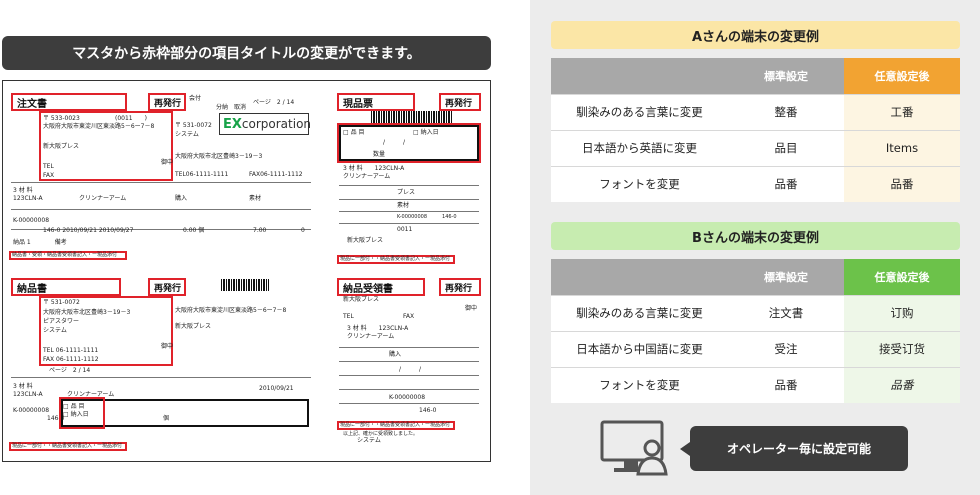 The image size is (980, 495). I want to click on doc2-code: 0011, so click(405, 229).